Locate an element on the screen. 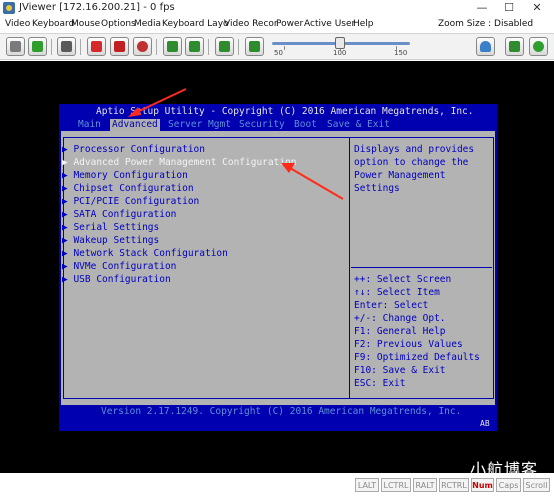 Image resolution: width=554 pixels, height=499 pixels. key-caps: Caps is located at coordinates (508, 485).